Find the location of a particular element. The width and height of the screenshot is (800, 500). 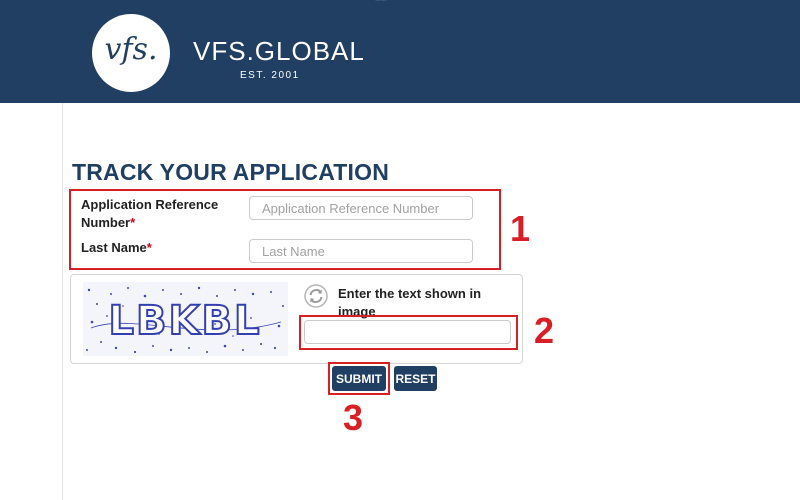

brand-name: VFS.GLOBAL is located at coordinates (279, 51).